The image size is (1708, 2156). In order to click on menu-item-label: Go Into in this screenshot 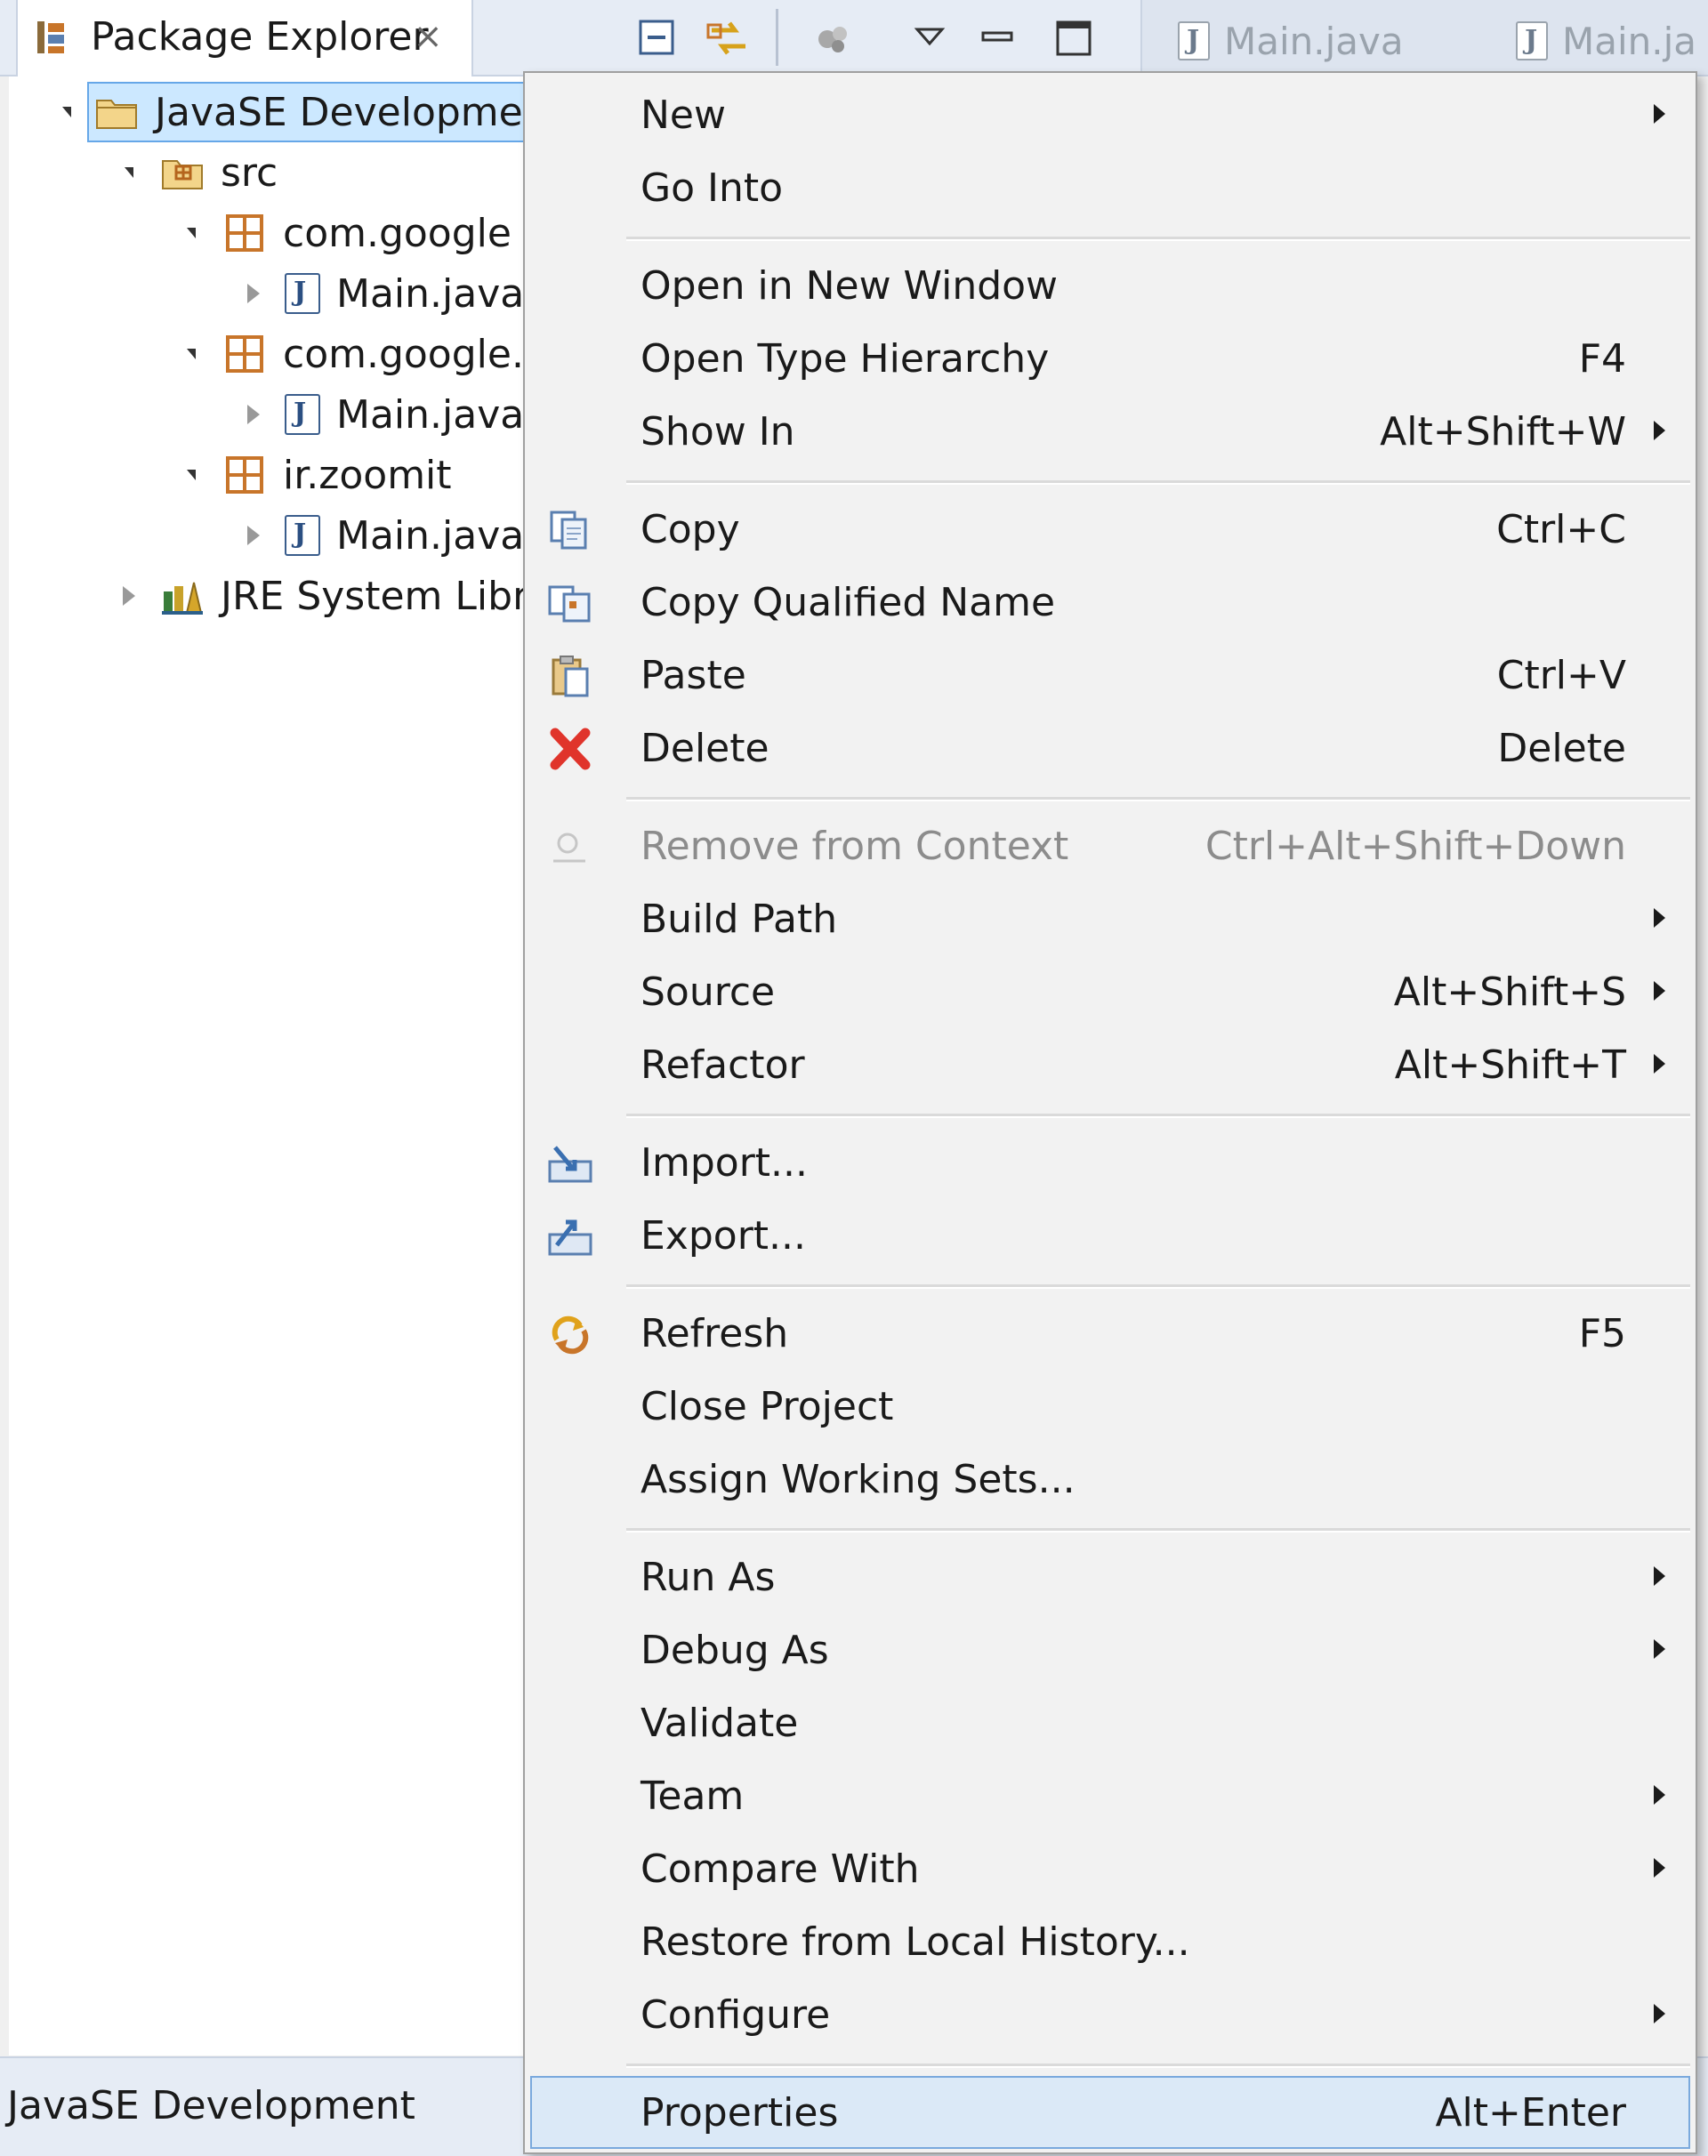, I will do `click(712, 188)`.